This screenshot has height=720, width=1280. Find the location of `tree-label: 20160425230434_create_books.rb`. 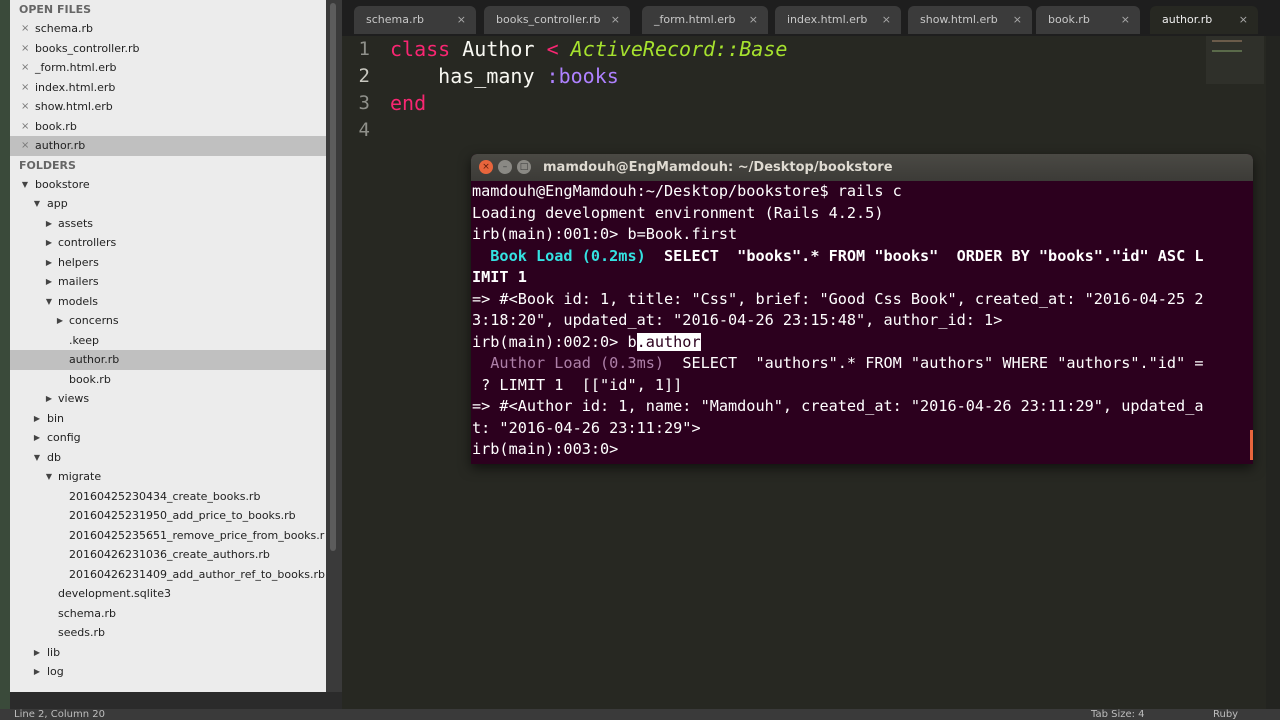

tree-label: 20160425230434_create_books.rb is located at coordinates (165, 496).